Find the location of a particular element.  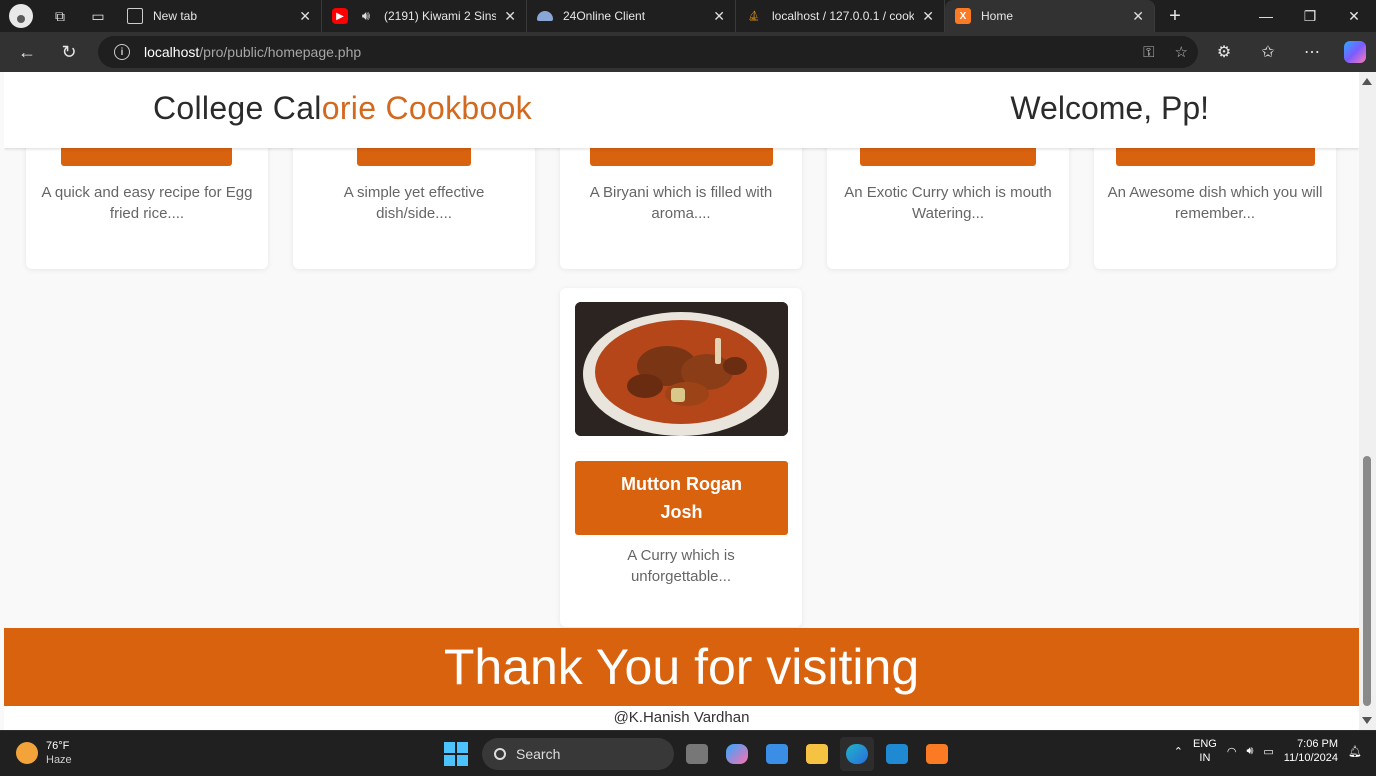

minimize-icon: — is located at coordinates (1266, 16).